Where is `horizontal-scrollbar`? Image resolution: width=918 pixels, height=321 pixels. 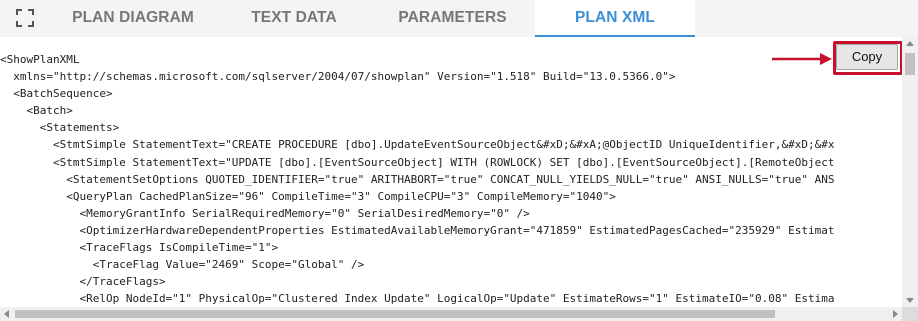 horizontal-scrollbar is located at coordinates (451, 314).